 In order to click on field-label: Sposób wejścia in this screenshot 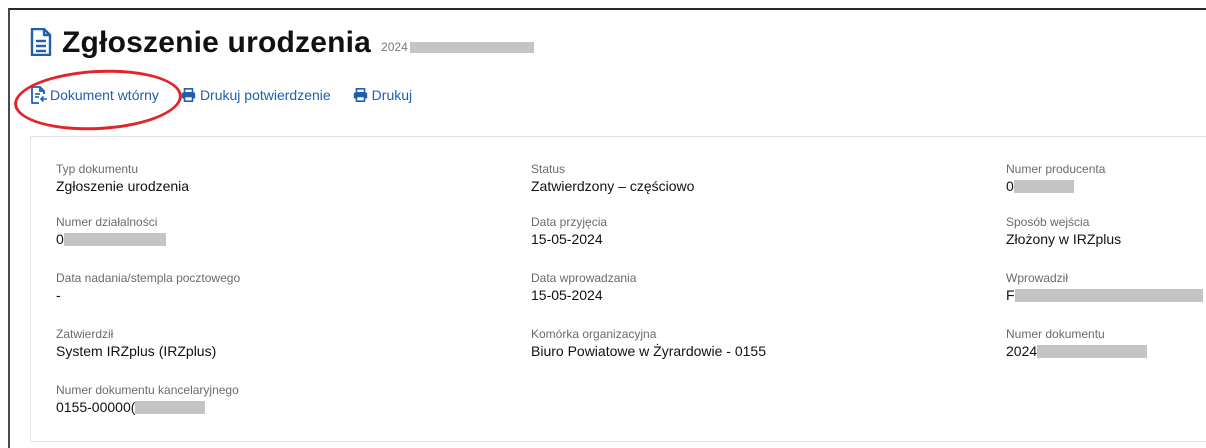, I will do `click(1048, 222)`.